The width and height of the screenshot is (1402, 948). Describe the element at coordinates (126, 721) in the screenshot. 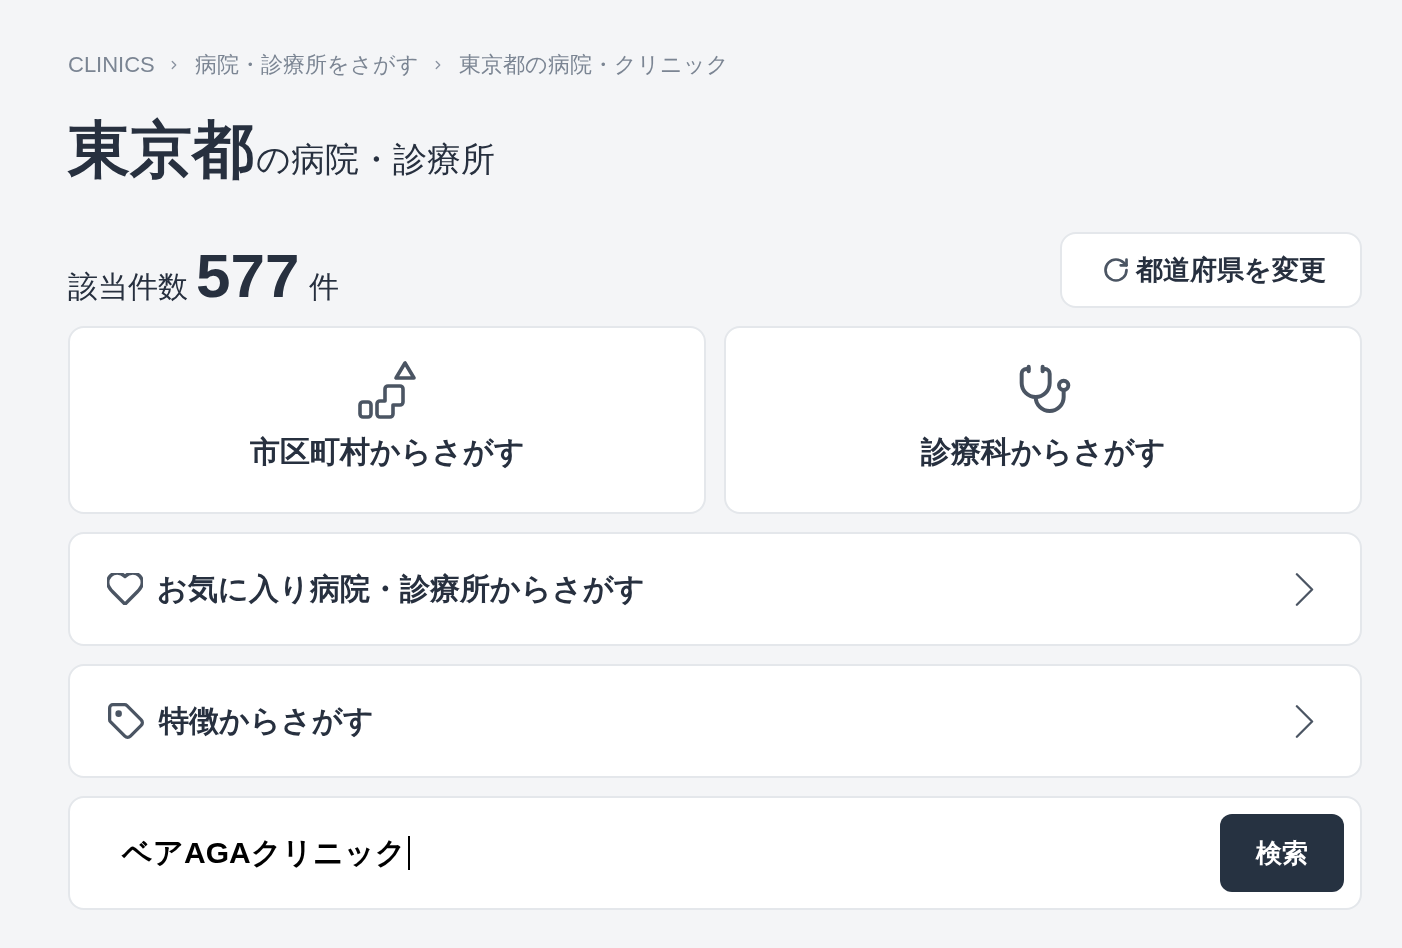

I see `tag-icon` at that location.